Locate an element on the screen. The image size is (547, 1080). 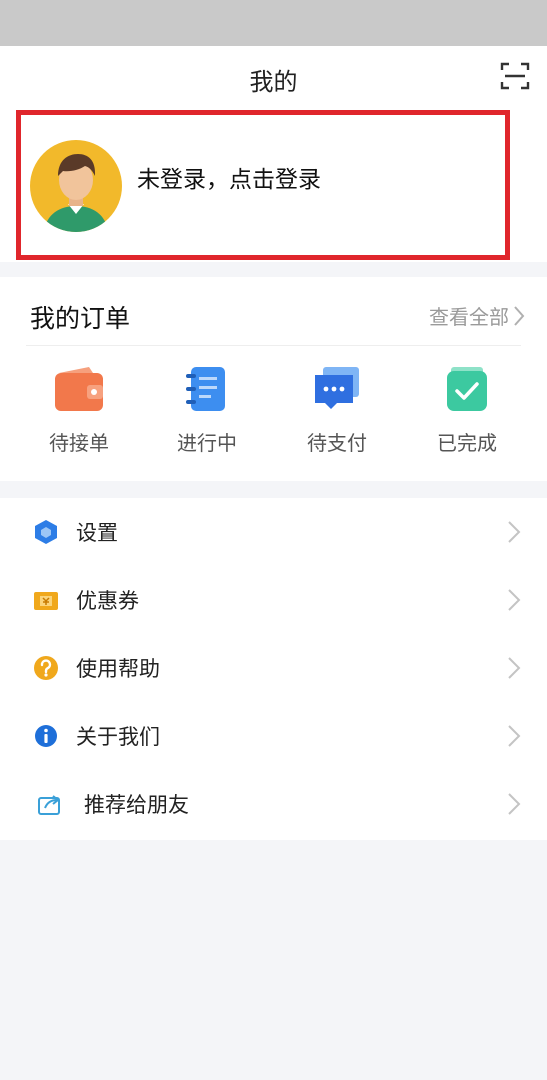
status-bar is located at coordinates (273, 23).